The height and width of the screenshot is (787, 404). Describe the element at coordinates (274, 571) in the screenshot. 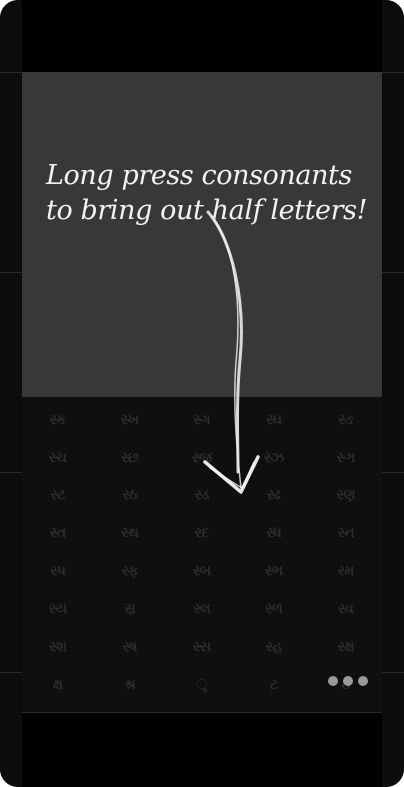

I see `key: સ્ભ` at that location.